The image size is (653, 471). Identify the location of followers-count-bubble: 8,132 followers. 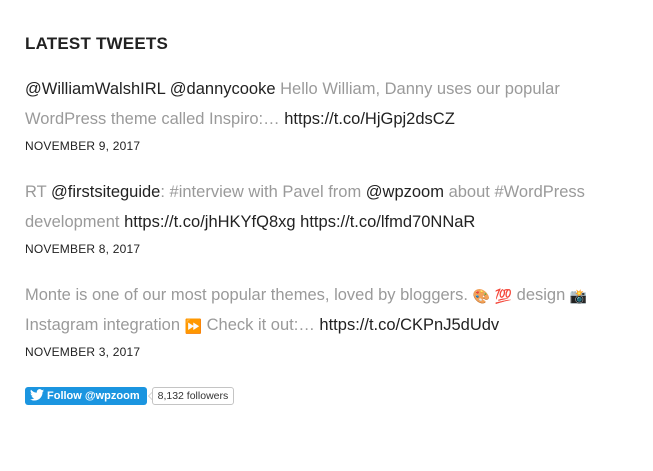
(191, 396).